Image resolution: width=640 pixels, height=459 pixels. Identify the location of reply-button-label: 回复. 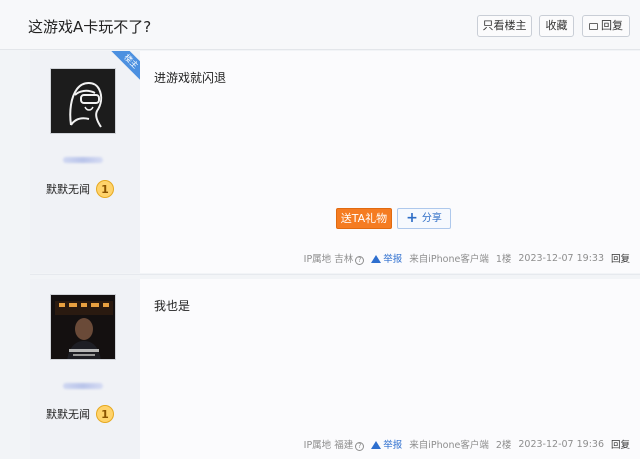
(612, 25).